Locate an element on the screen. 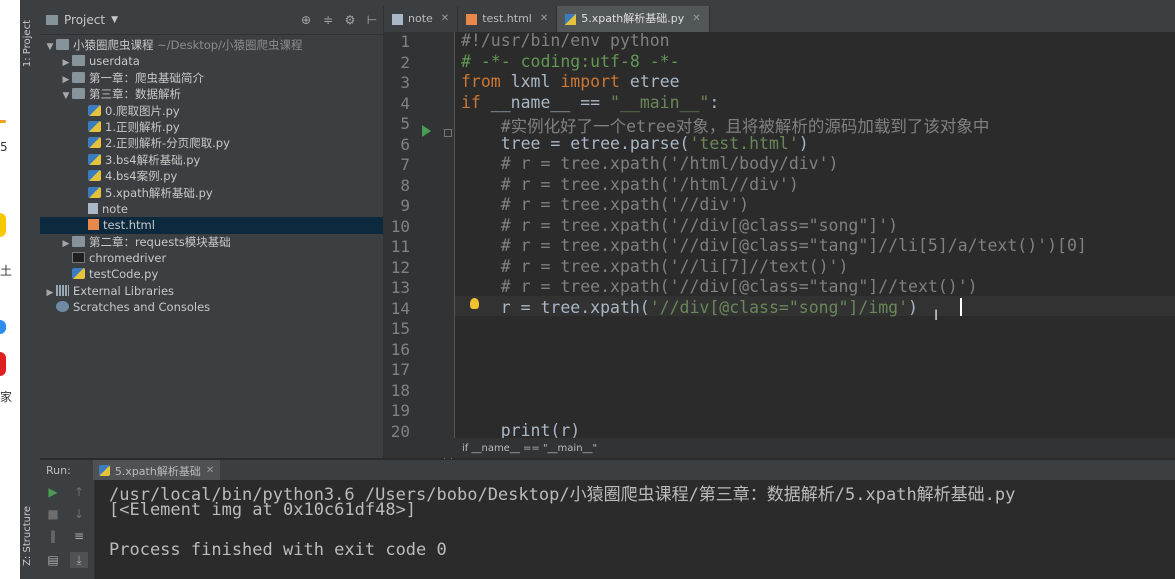 The height and width of the screenshot is (579, 1175). gear-icon: ⚙ is located at coordinates (350, 20).